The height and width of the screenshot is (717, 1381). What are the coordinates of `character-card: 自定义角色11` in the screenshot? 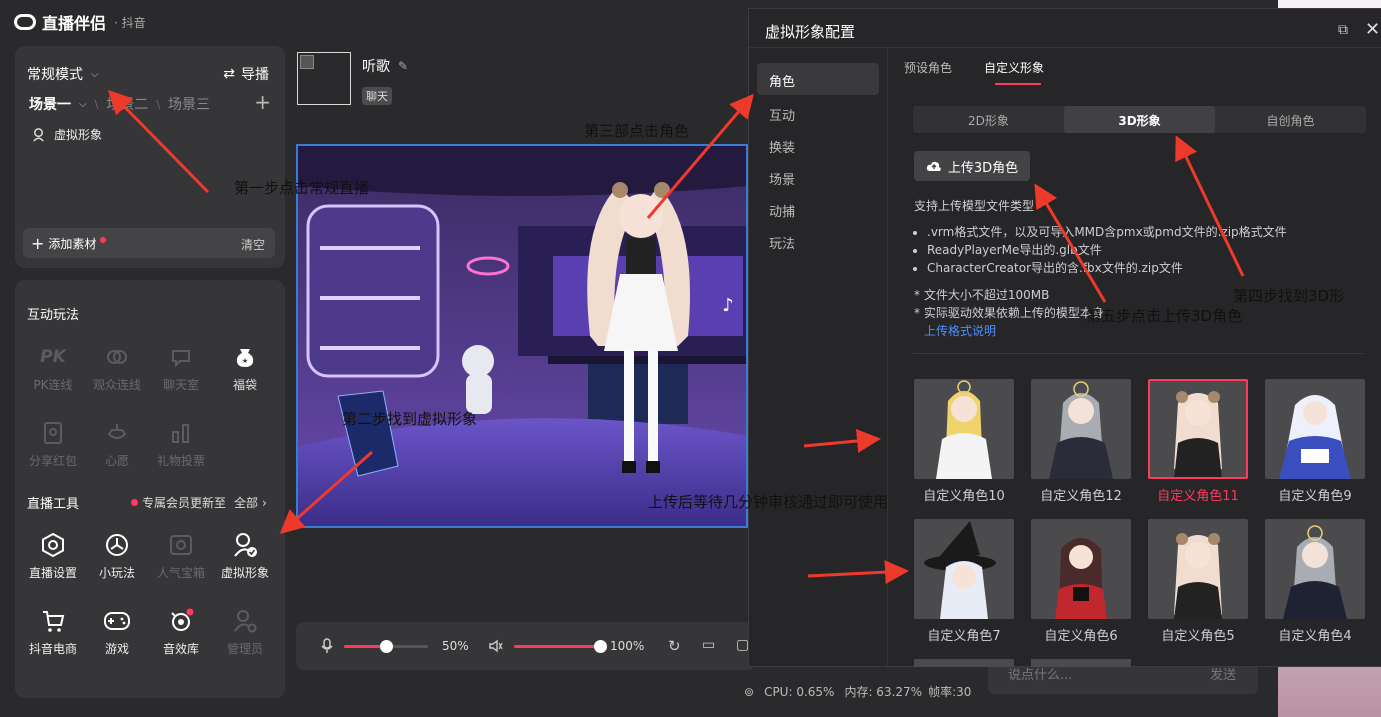 It's located at (1198, 441).